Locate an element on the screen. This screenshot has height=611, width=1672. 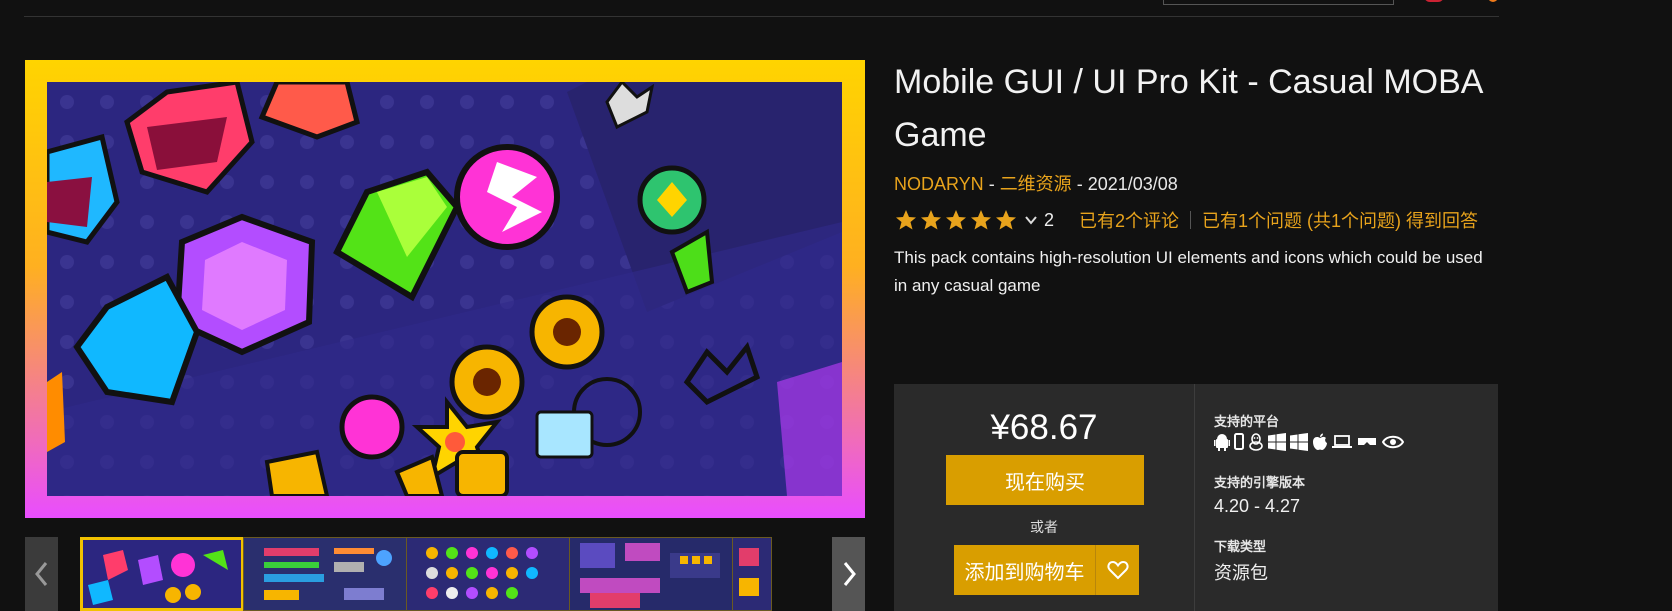
apple-icon is located at coordinates (1320, 442).